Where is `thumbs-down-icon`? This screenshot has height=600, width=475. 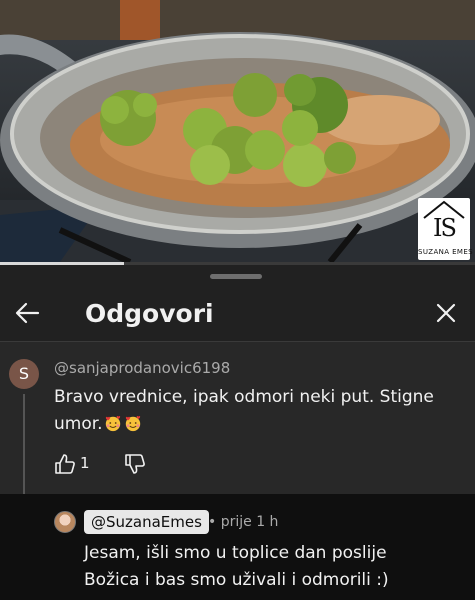 thumbs-down-icon is located at coordinates (135, 464).